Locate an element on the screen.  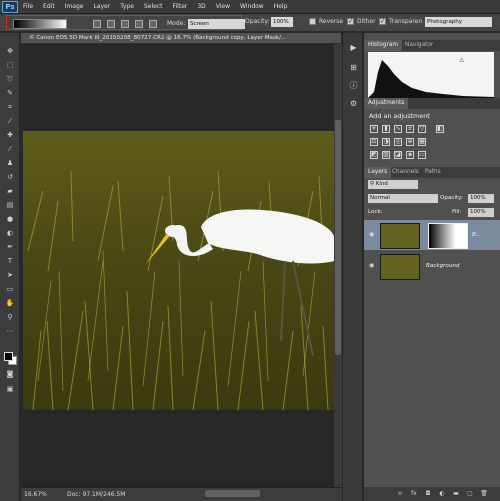
fx-icon: fx is located at coordinates (414, 494).